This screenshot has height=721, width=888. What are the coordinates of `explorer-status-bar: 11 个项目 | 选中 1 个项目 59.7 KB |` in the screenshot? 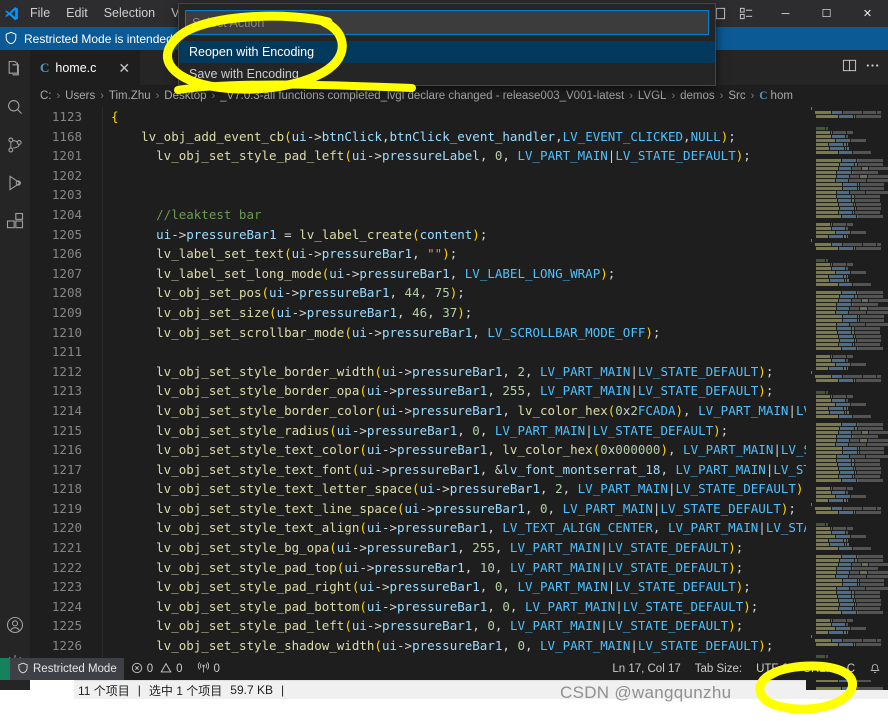 It's located at (444, 689).